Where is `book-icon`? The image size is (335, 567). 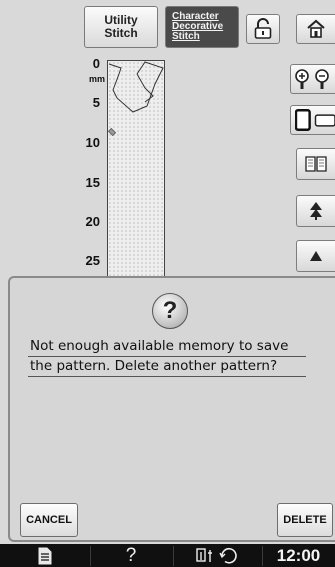 book-icon is located at coordinates (316, 164).